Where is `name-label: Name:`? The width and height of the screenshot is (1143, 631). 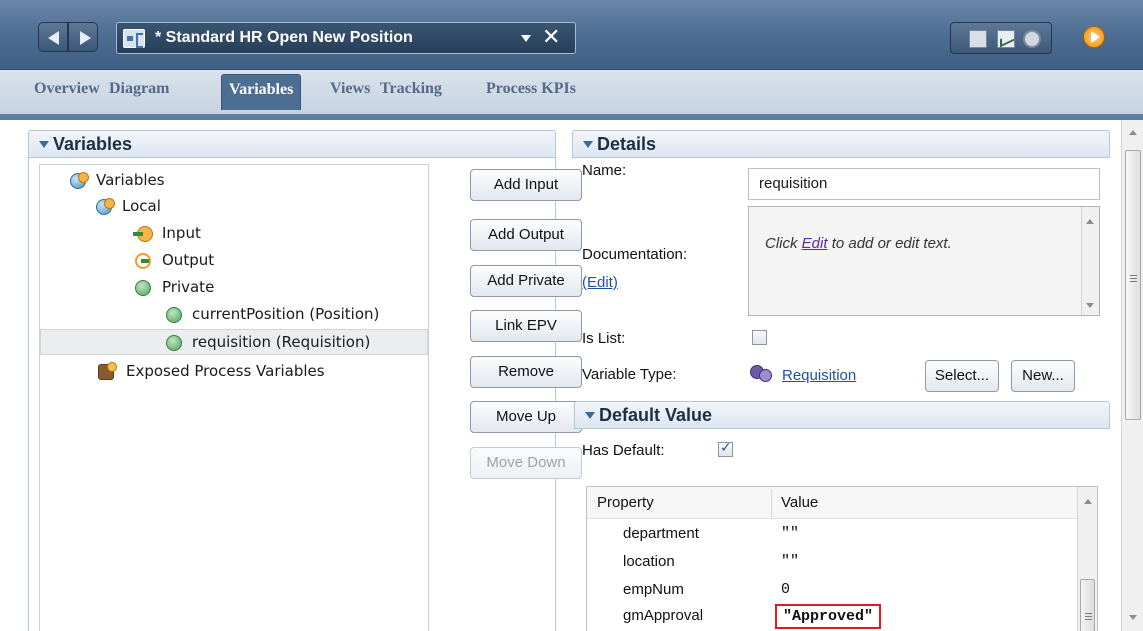
name-label: Name: is located at coordinates (604, 170).